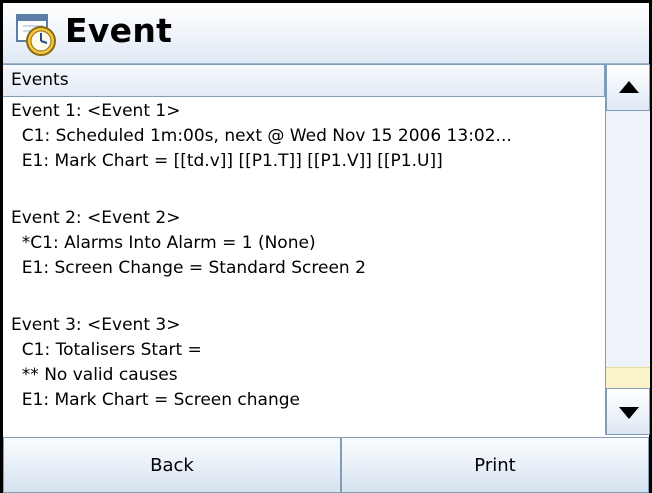  Describe the element at coordinates (188, 268) in the screenshot. I see `list-item: E1: Screen Change = Standard Screen 2` at that location.